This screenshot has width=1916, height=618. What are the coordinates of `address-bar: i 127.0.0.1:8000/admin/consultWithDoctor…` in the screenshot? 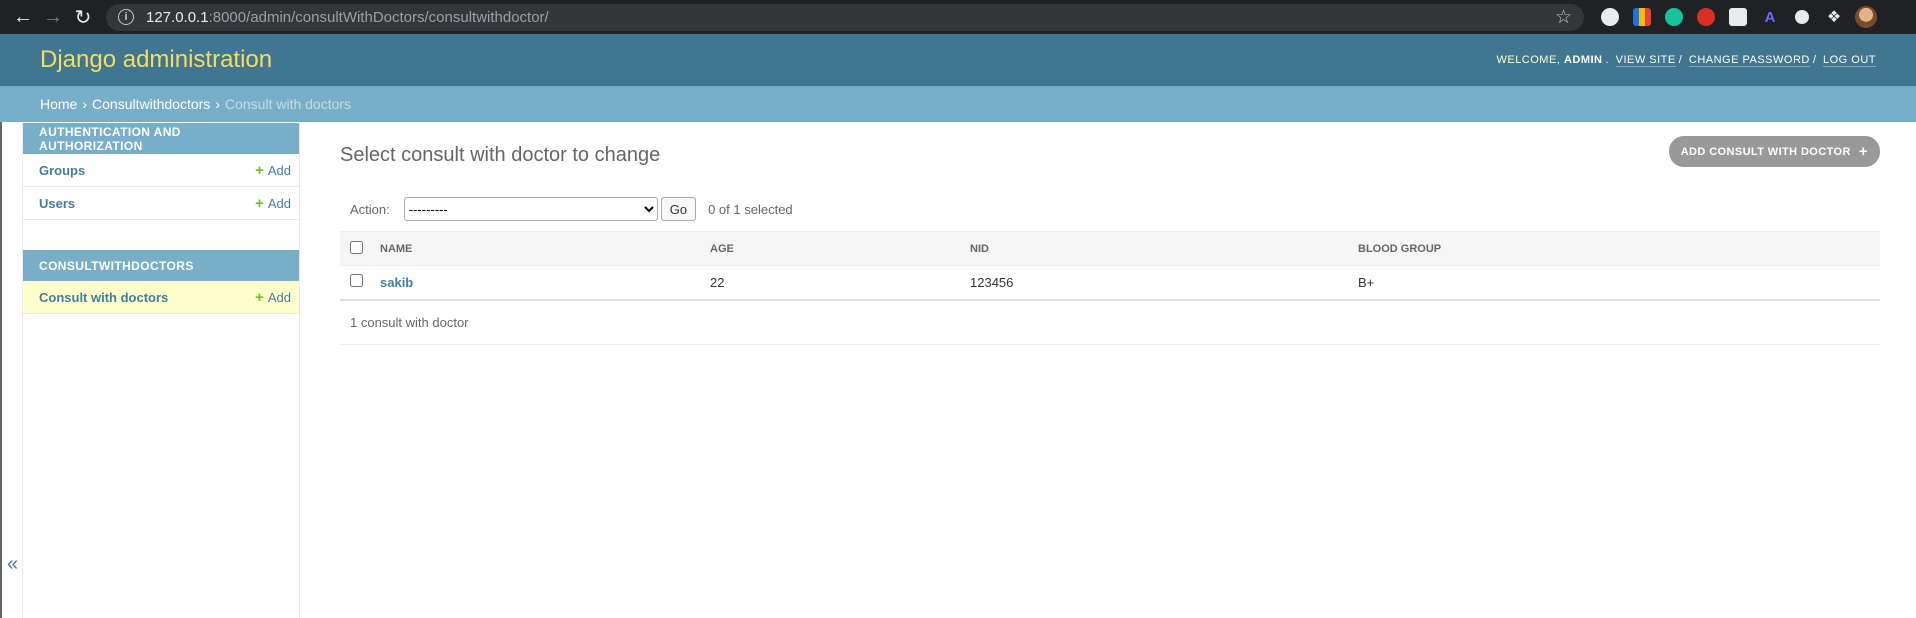 It's located at (845, 17).